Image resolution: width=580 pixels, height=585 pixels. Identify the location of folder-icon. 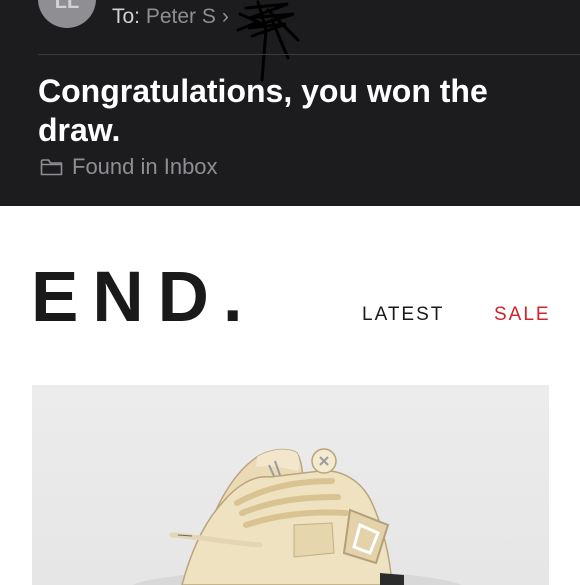
(51, 167).